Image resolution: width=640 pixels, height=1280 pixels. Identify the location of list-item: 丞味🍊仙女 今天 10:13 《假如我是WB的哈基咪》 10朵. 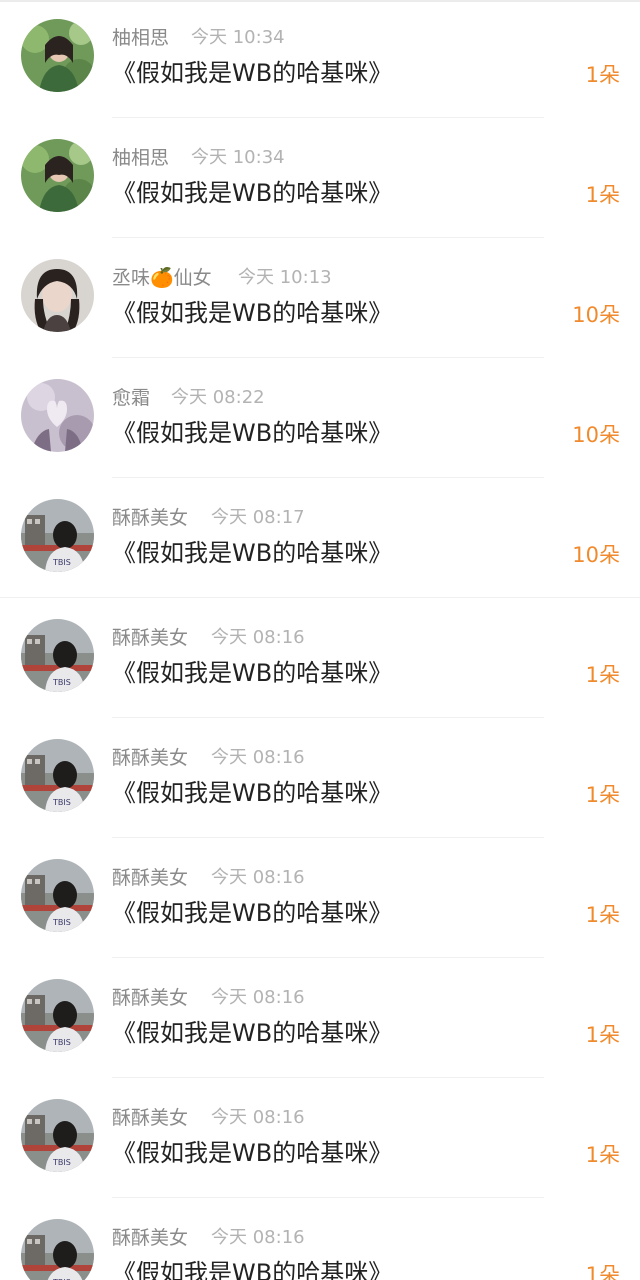
(320, 300).